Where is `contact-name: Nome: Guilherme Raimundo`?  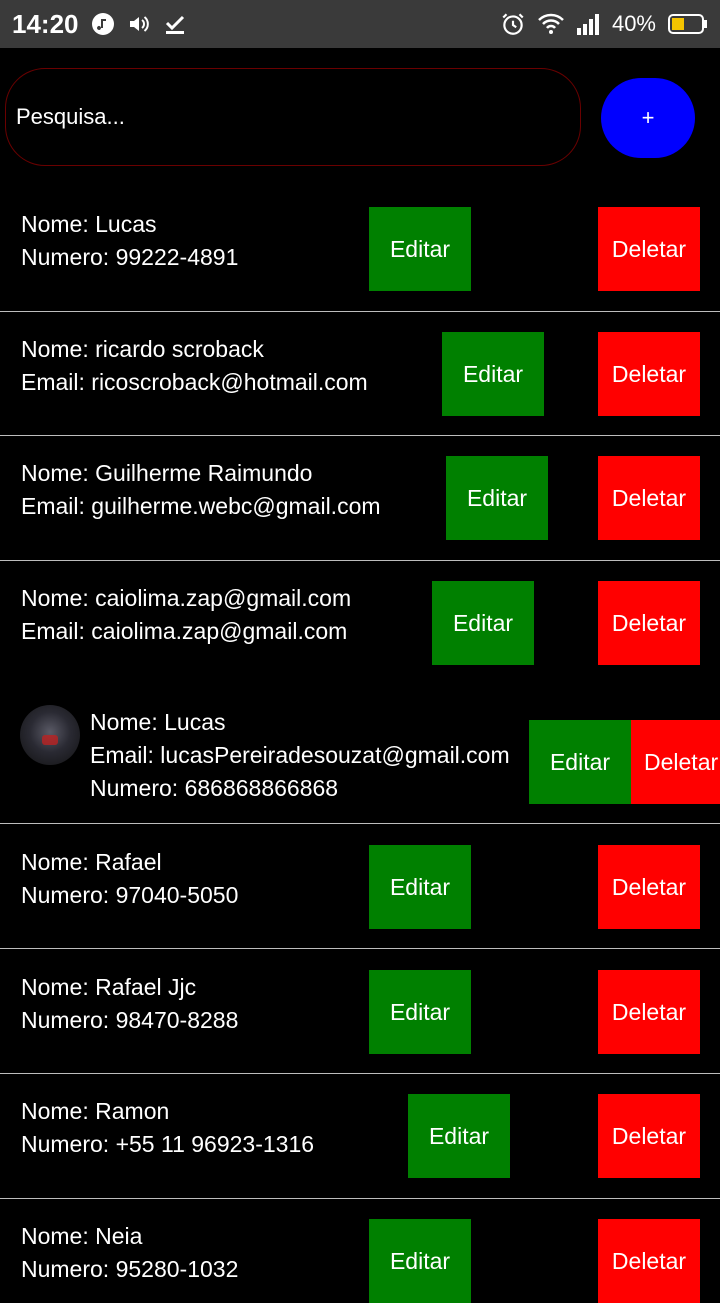 contact-name: Nome: Guilherme Raimundo is located at coordinates (167, 473).